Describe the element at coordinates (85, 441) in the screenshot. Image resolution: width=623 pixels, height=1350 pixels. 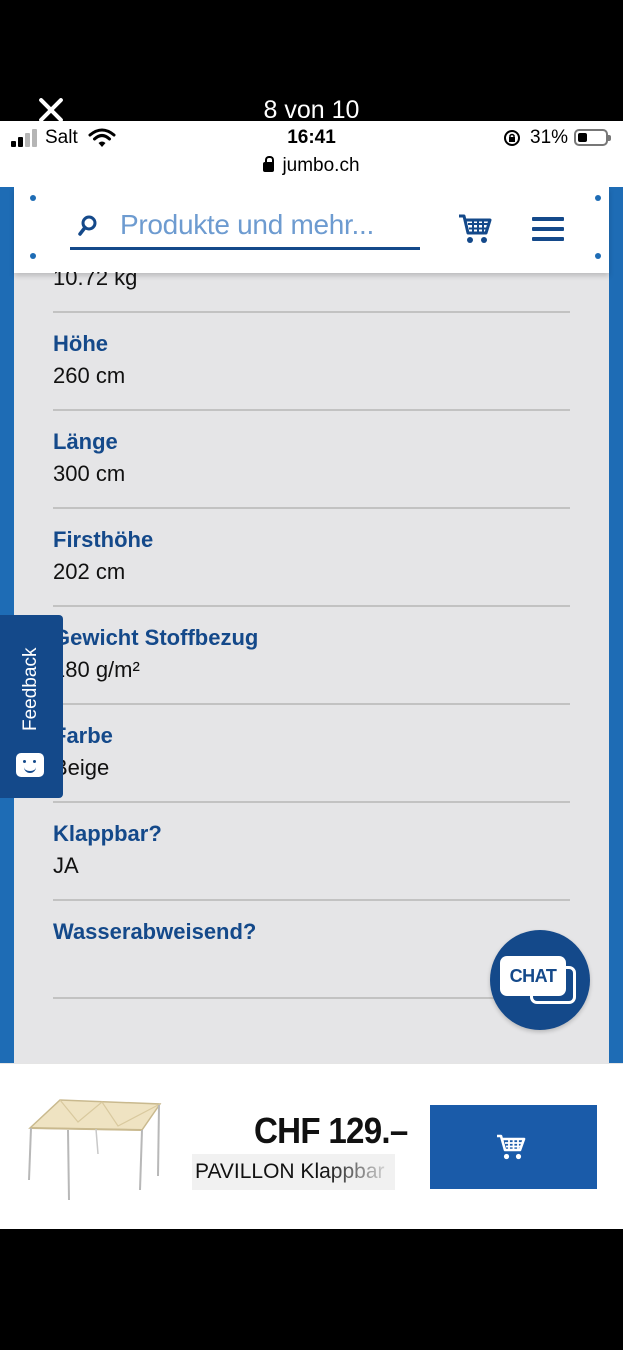
I see `spec-label: Länge` at that location.